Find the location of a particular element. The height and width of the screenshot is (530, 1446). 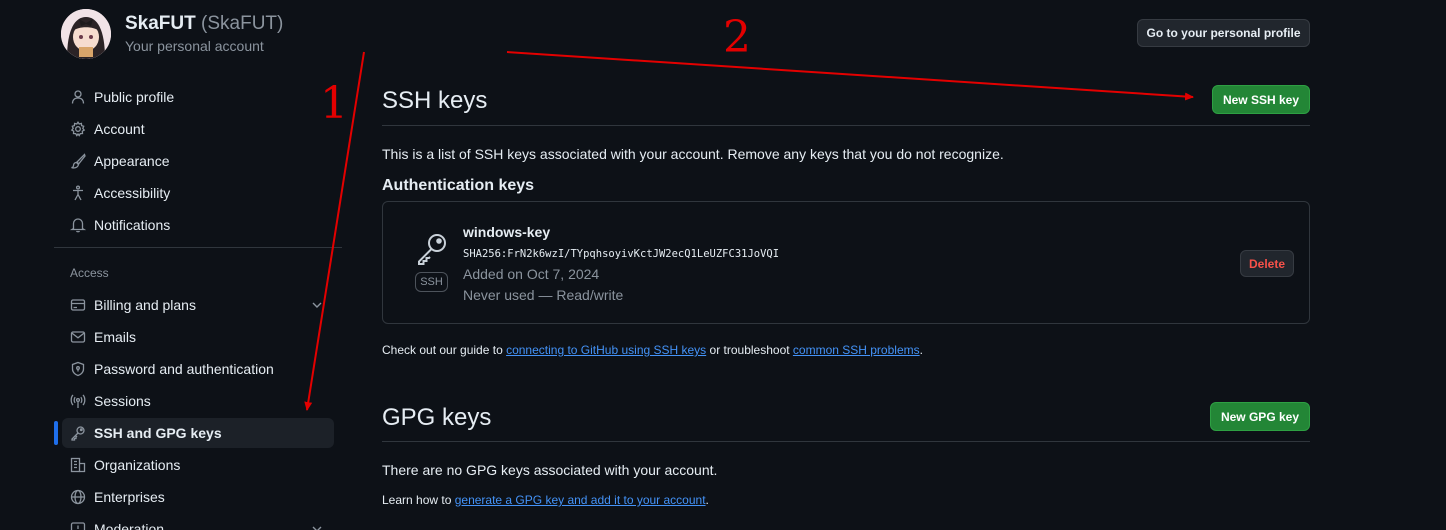

sidebar-item-password: Password and authentication is located at coordinates (198, 369).